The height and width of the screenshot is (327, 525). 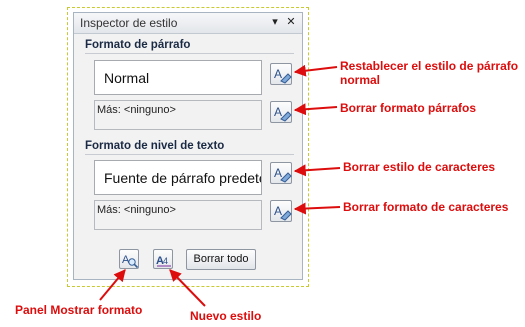 I want to click on arrow-clear-character-style, so click(x=317, y=170).